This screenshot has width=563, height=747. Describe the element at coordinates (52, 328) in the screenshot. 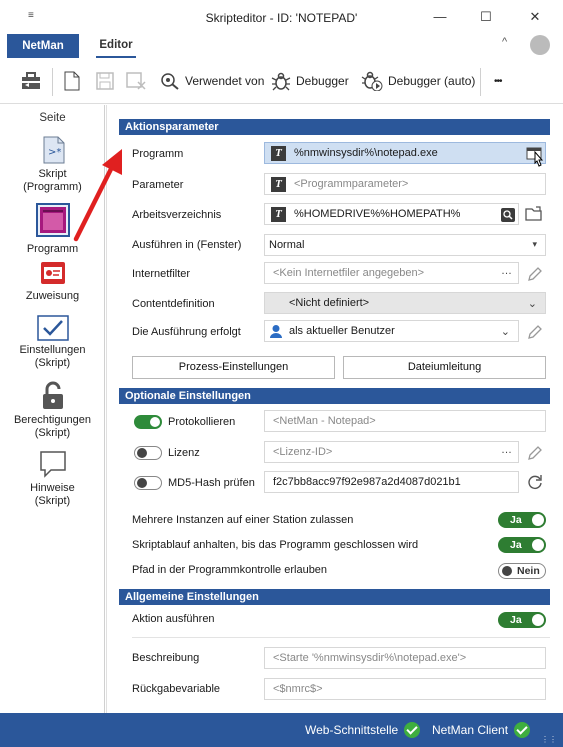

I see `checkmark-icon` at that location.